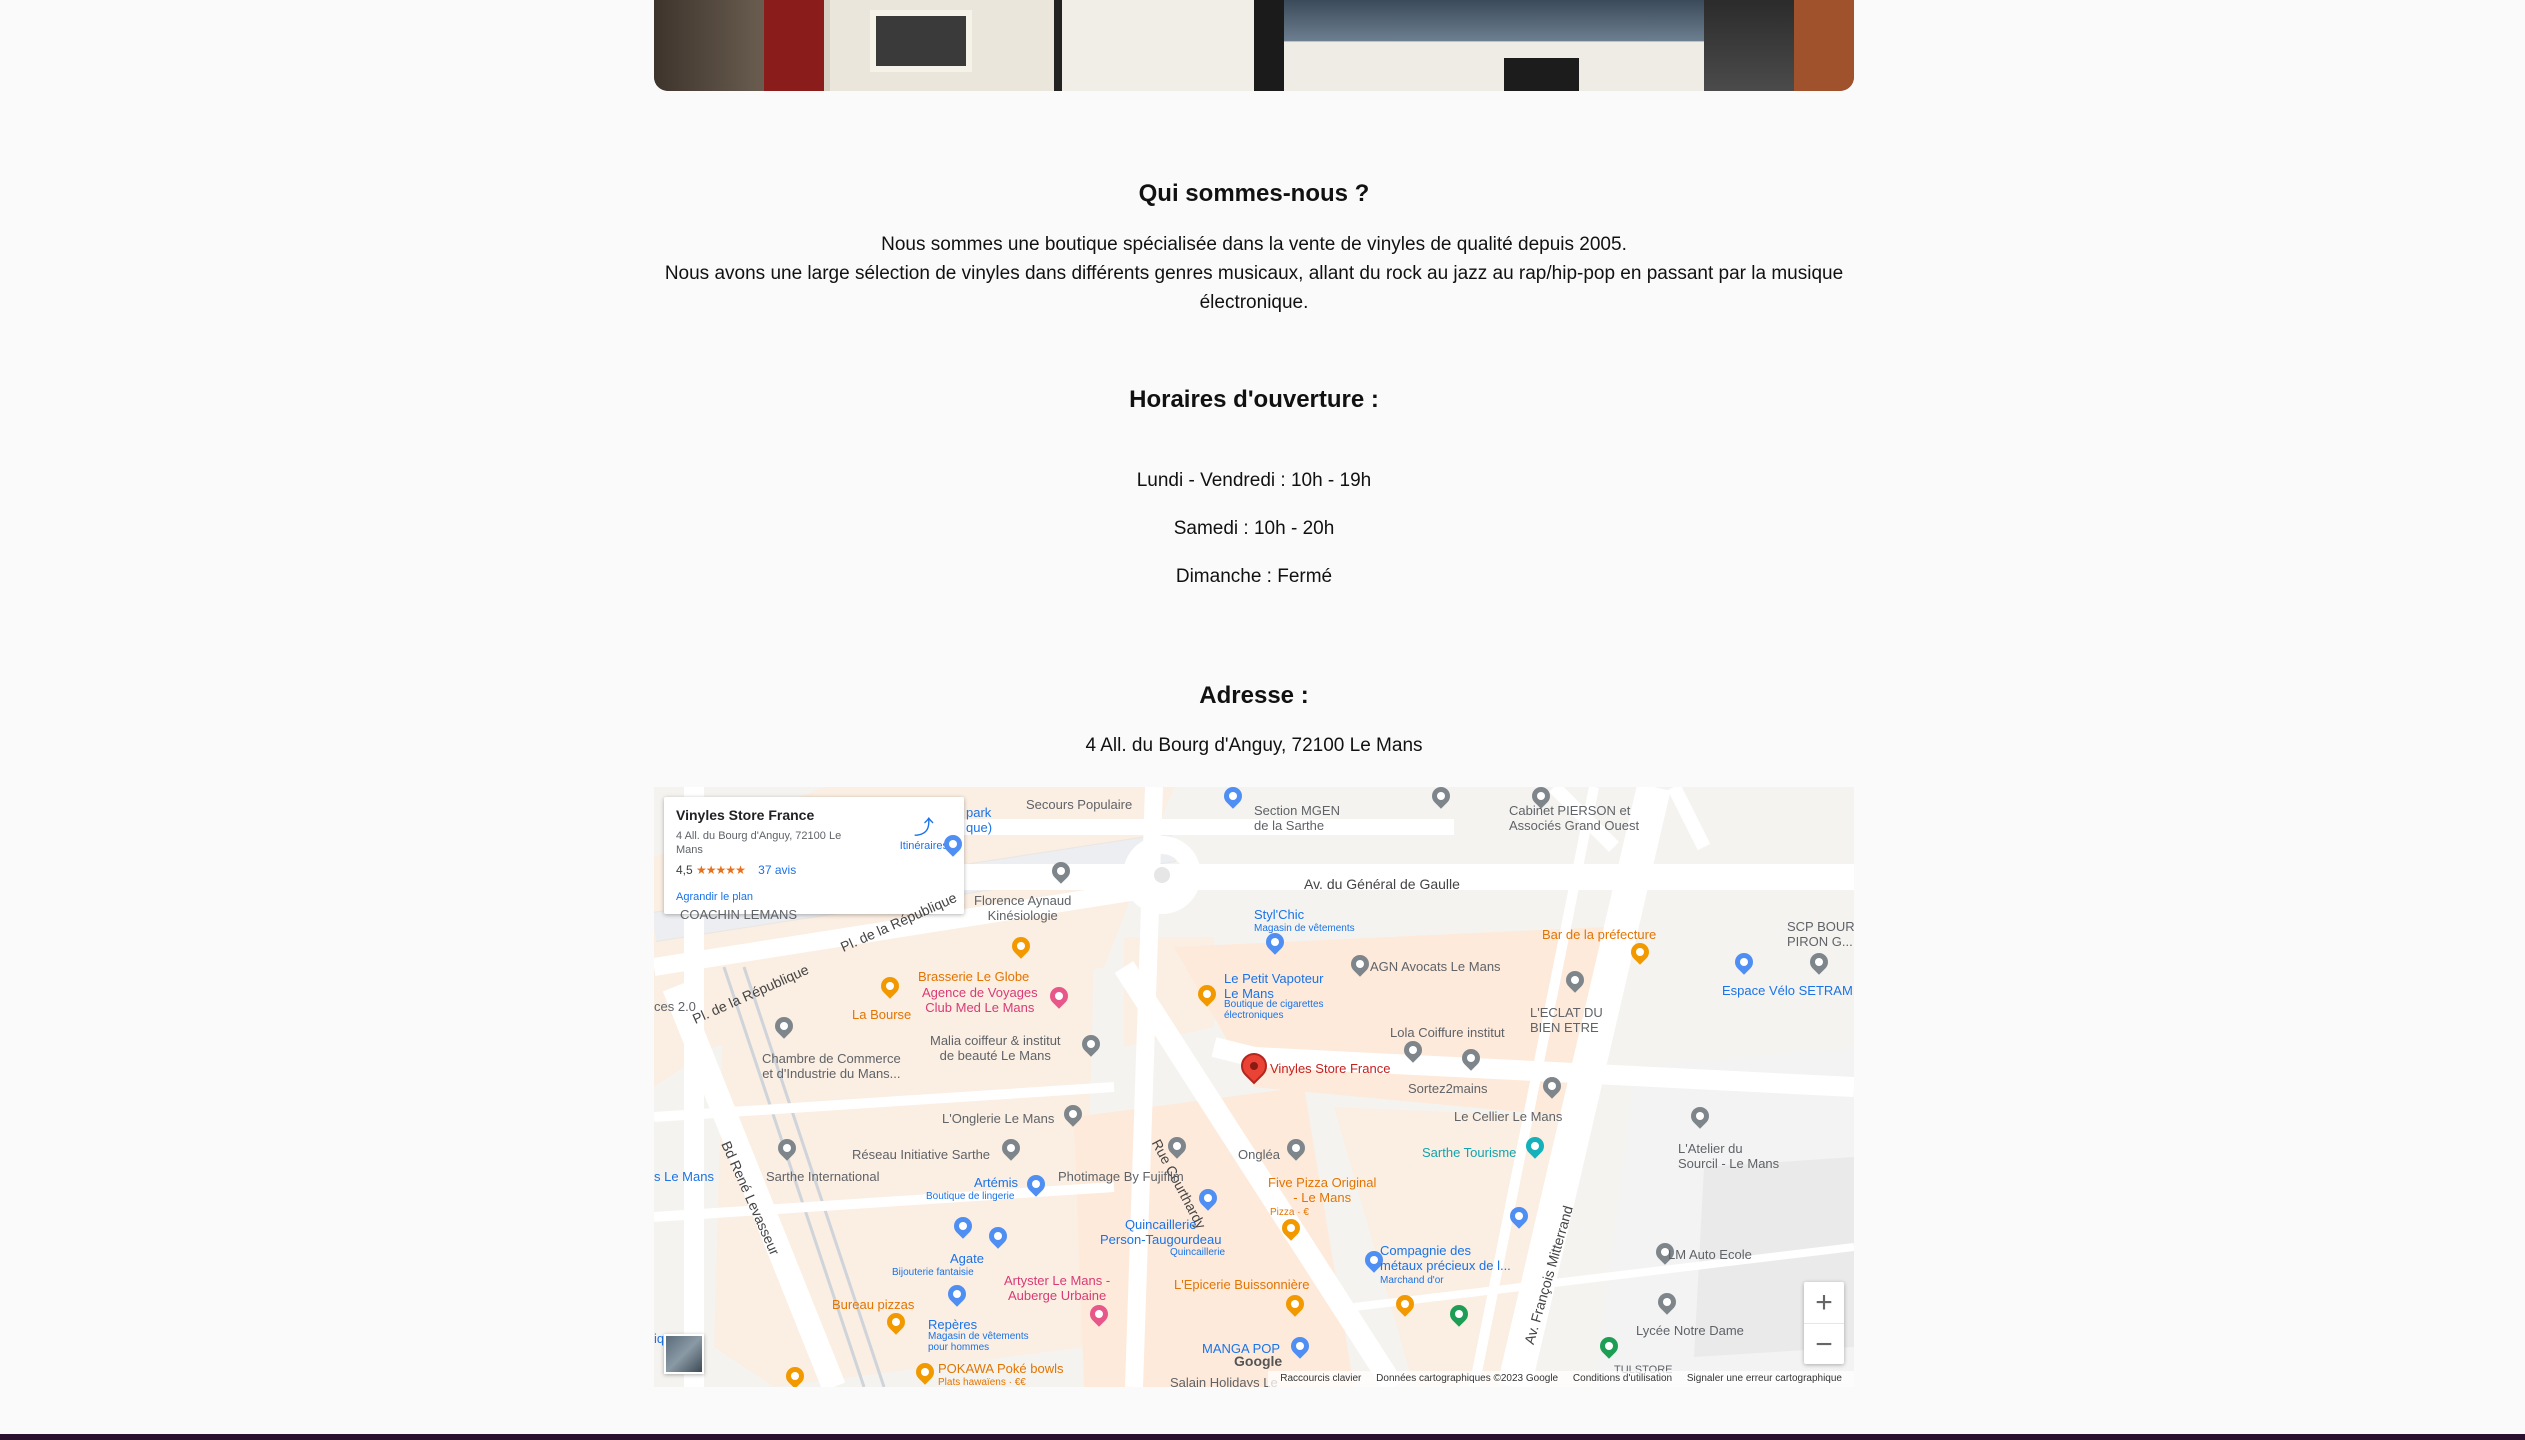  I want to click on map-label: park que), so click(979, 820).